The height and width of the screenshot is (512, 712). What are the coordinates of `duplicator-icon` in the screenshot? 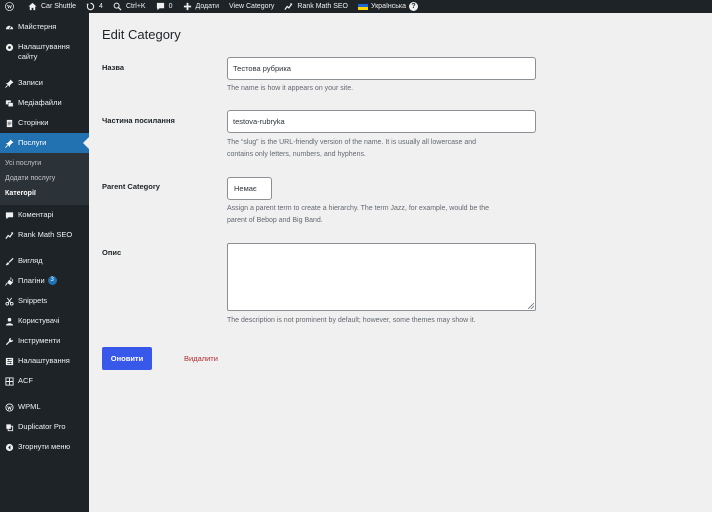 It's located at (9, 427).